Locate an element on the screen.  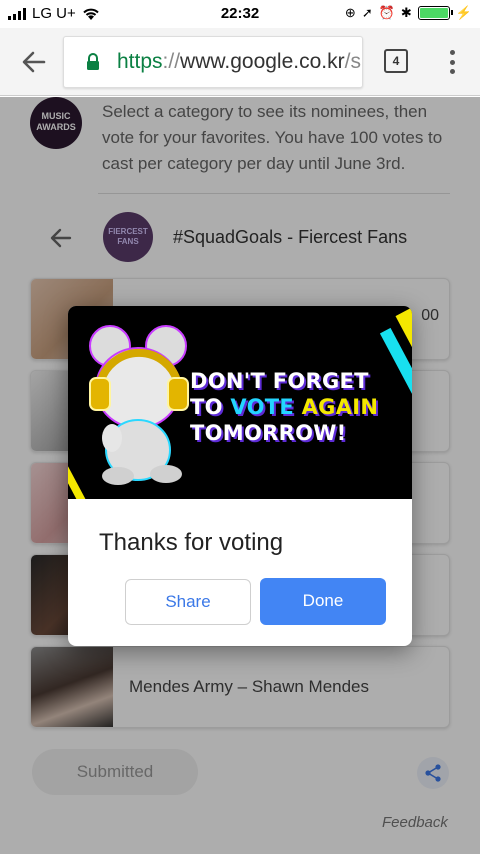
banner-line-2-b: VOTE is located at coordinates (266, 407).